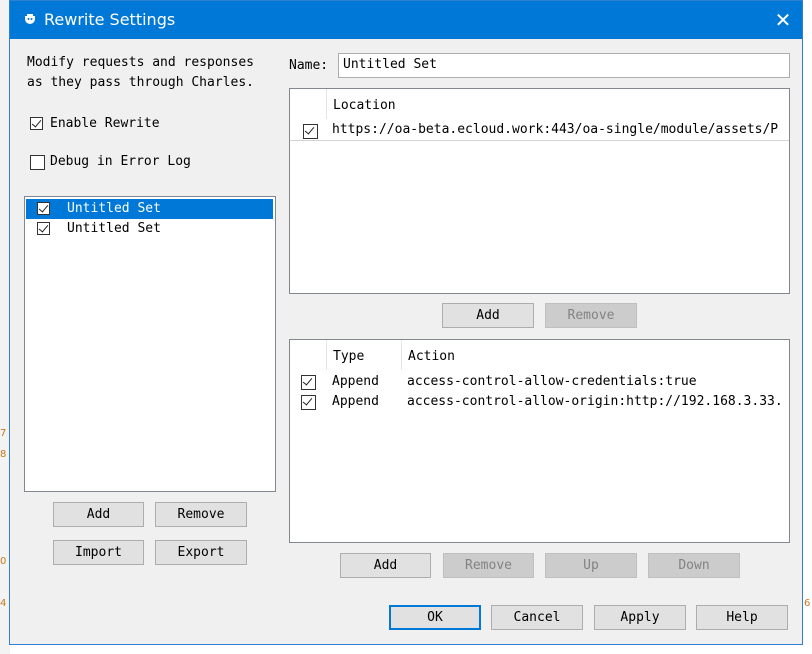 This screenshot has width=812, height=654. What do you see at coordinates (201, 552) in the screenshot?
I see `export-button: Export` at bounding box center [201, 552].